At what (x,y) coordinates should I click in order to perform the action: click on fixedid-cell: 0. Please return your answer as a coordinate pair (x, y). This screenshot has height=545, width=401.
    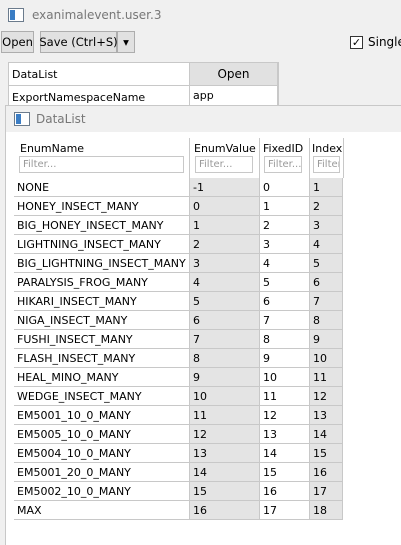
    Looking at the image, I should click on (285, 187).